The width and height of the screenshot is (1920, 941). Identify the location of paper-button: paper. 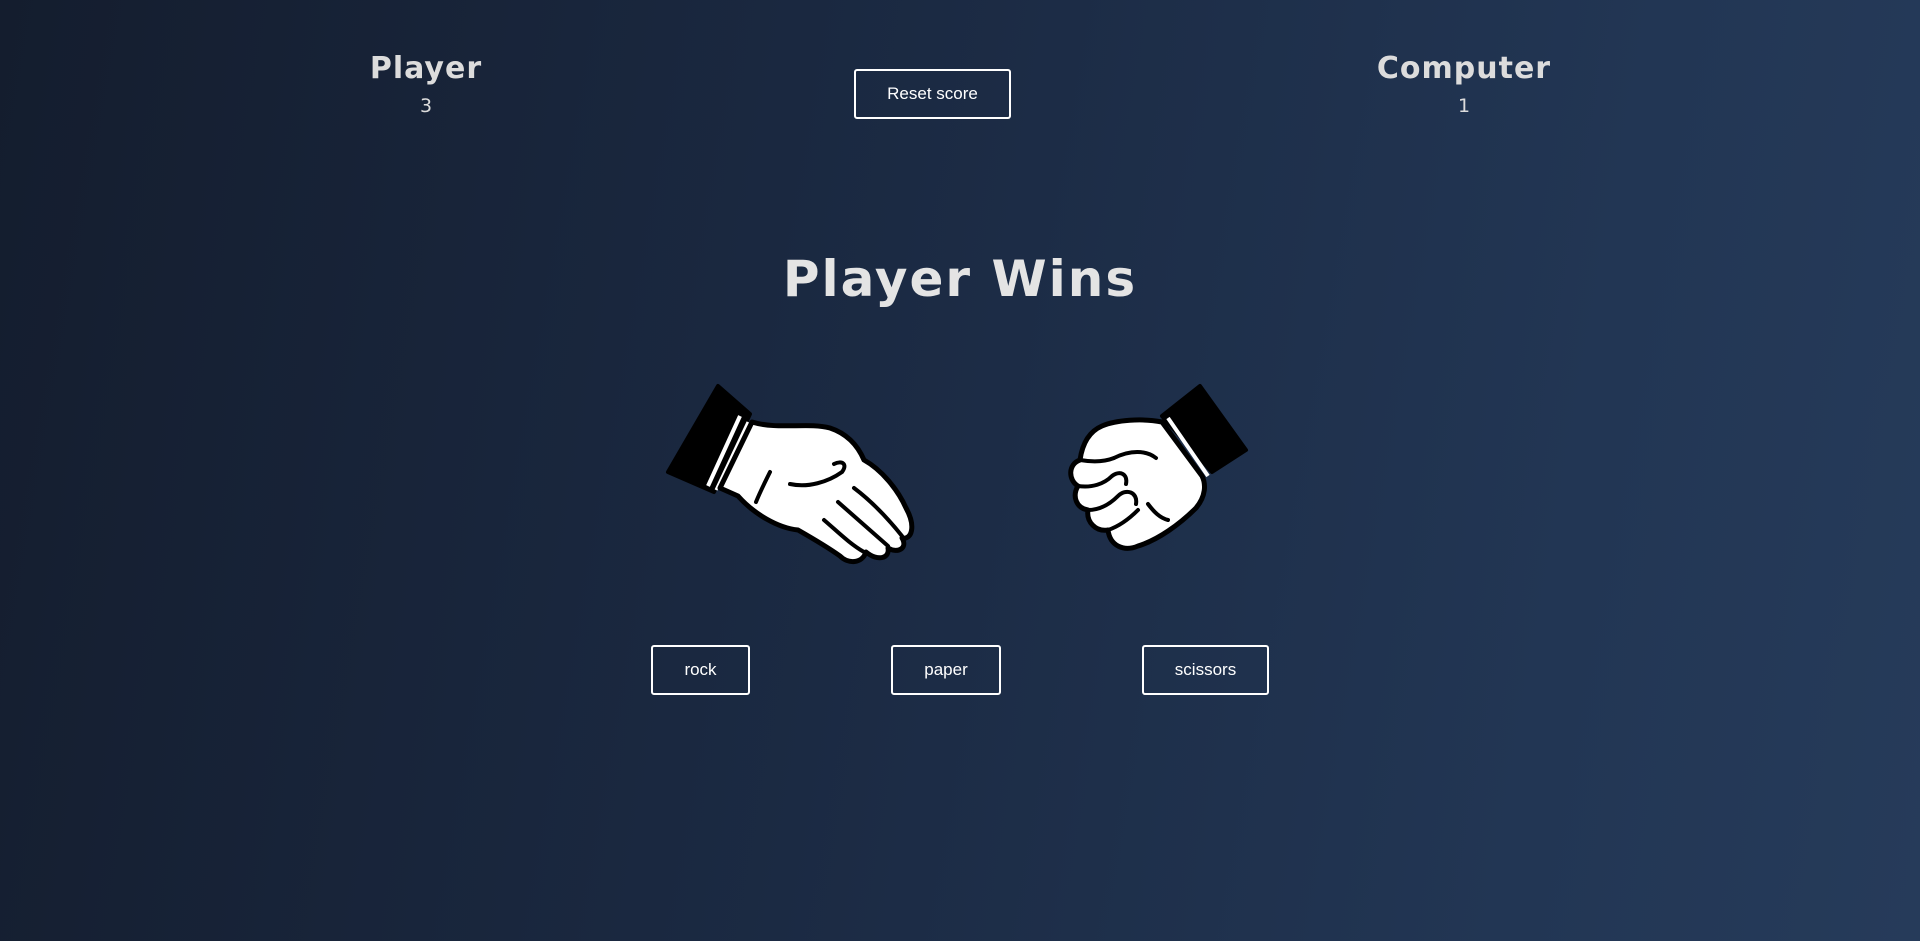
(946, 670).